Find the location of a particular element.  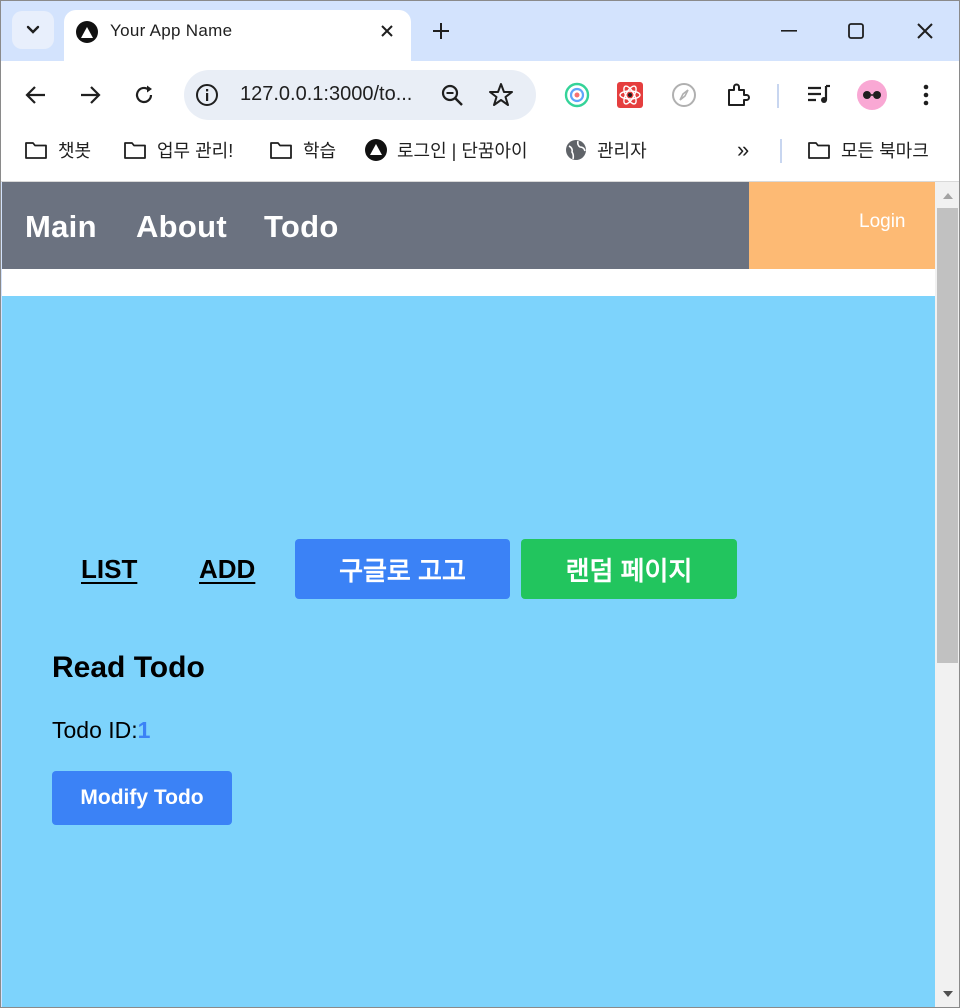

tab-title: Your App Name is located at coordinates (171, 30).